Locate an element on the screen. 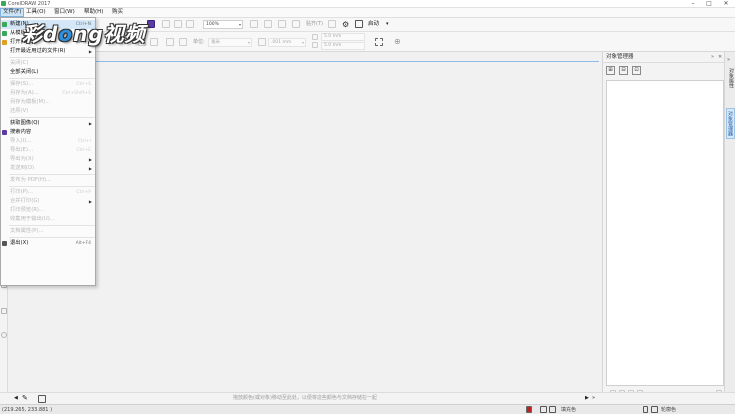 The image size is (735, 414). nudge-distance-input: .001 mm ▾ is located at coordinates (287, 42).